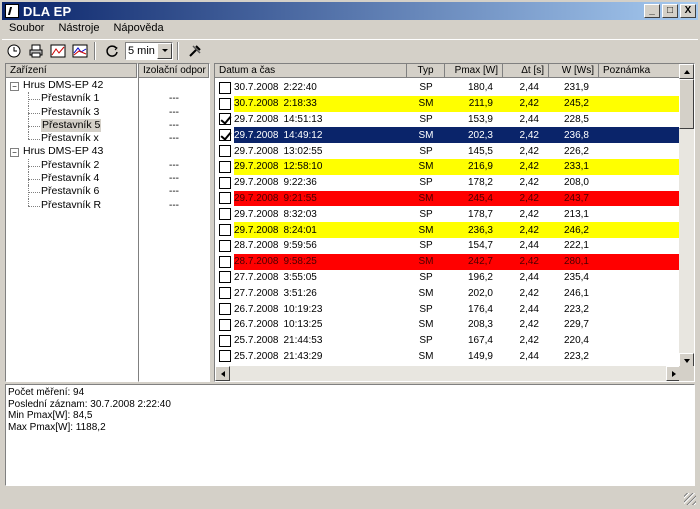  Describe the element at coordinates (448, 261) in the screenshot. I see `table-row: 28.7.2008 9:58:25 SM 242,7 2,42 280,1` at that location.